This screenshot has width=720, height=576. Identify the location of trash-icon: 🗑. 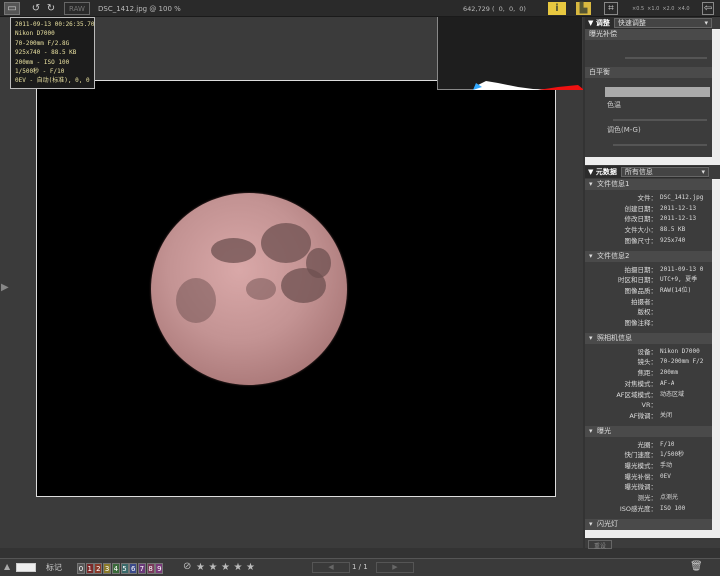
(696, 566).